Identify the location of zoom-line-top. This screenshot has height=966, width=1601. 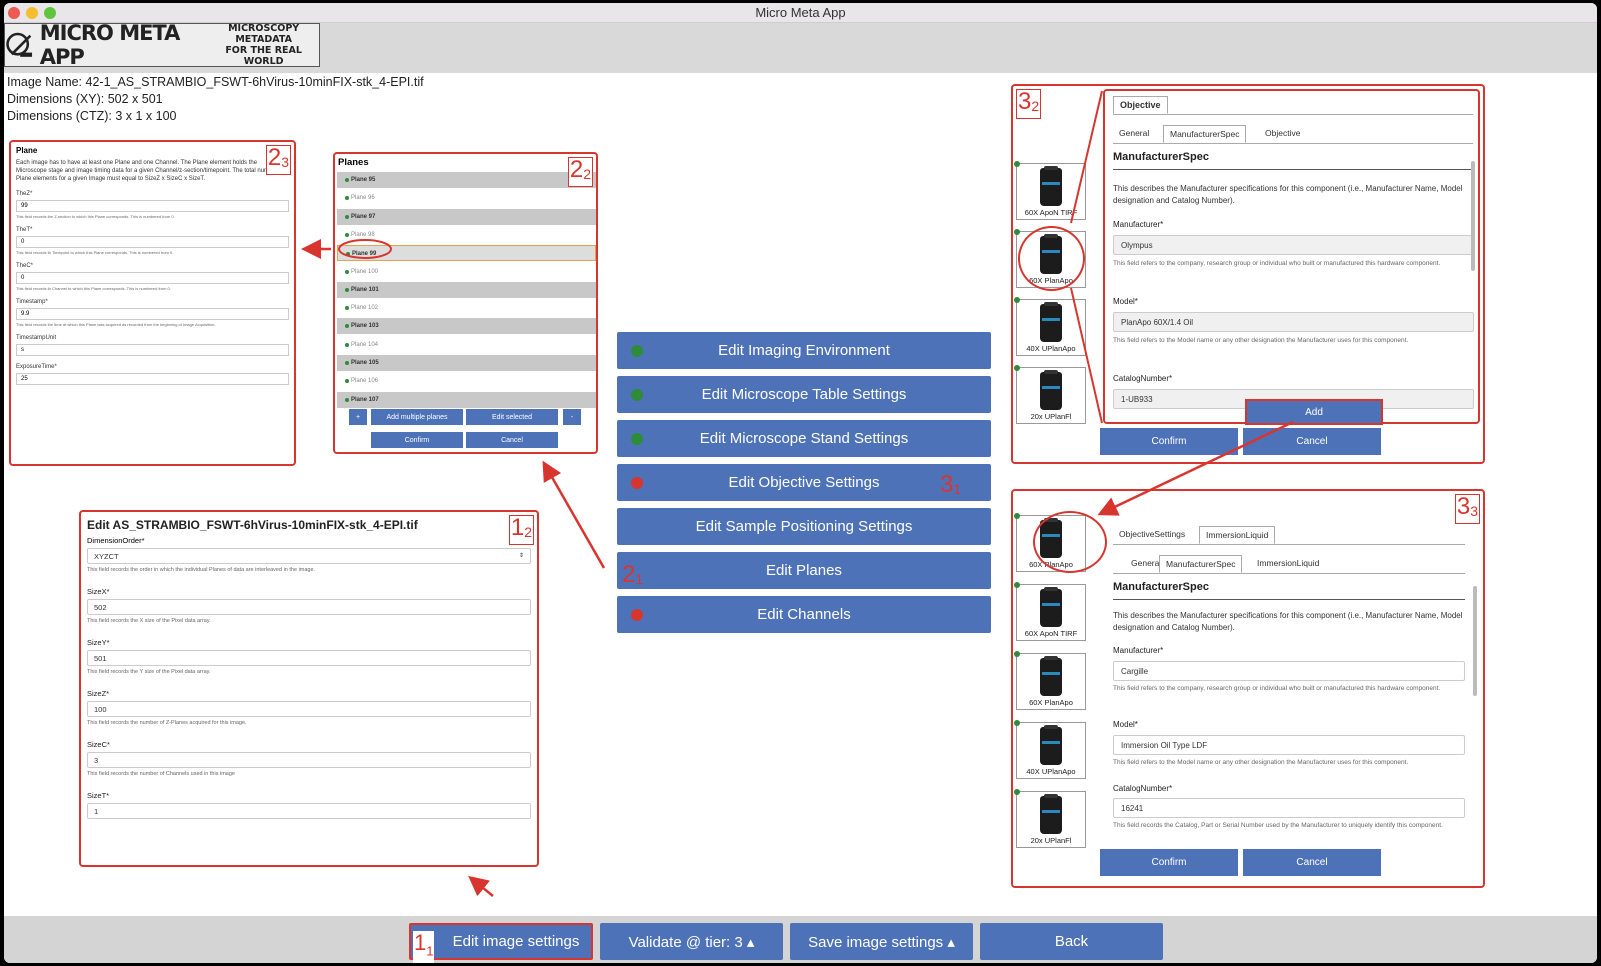
(1086, 157).